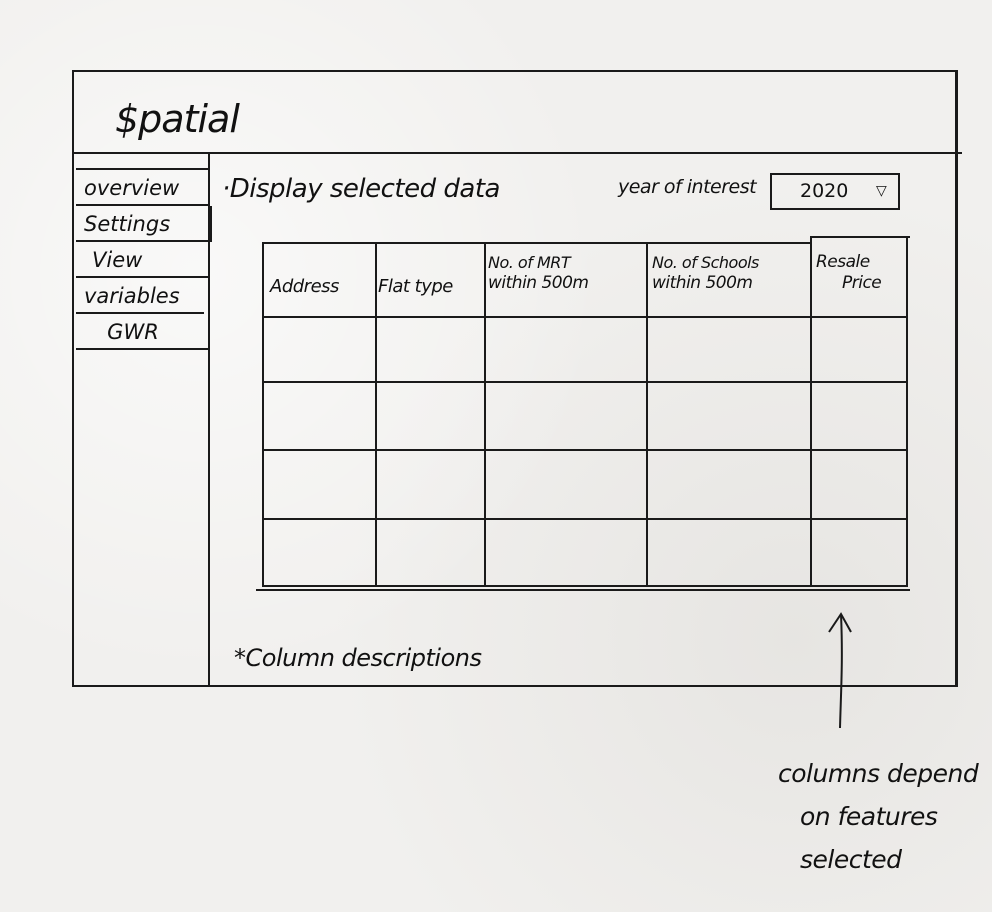 The height and width of the screenshot is (912, 992). I want to click on app-title: $patial, so click(177, 119).